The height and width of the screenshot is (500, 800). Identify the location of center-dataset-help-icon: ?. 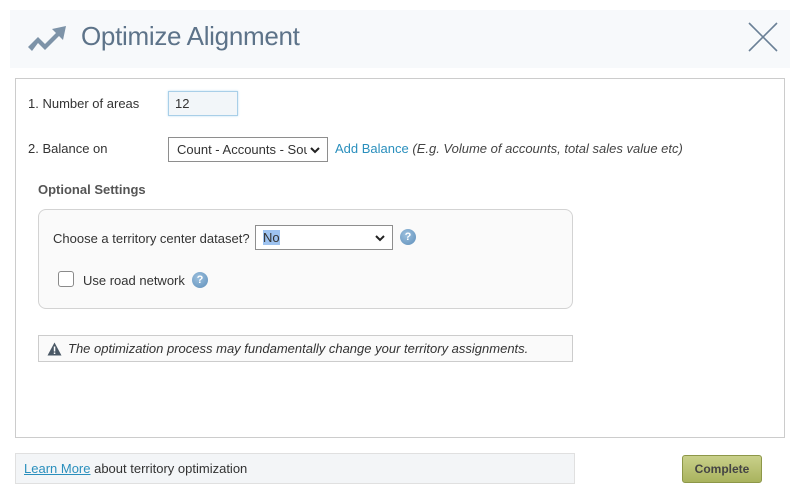
(408, 237).